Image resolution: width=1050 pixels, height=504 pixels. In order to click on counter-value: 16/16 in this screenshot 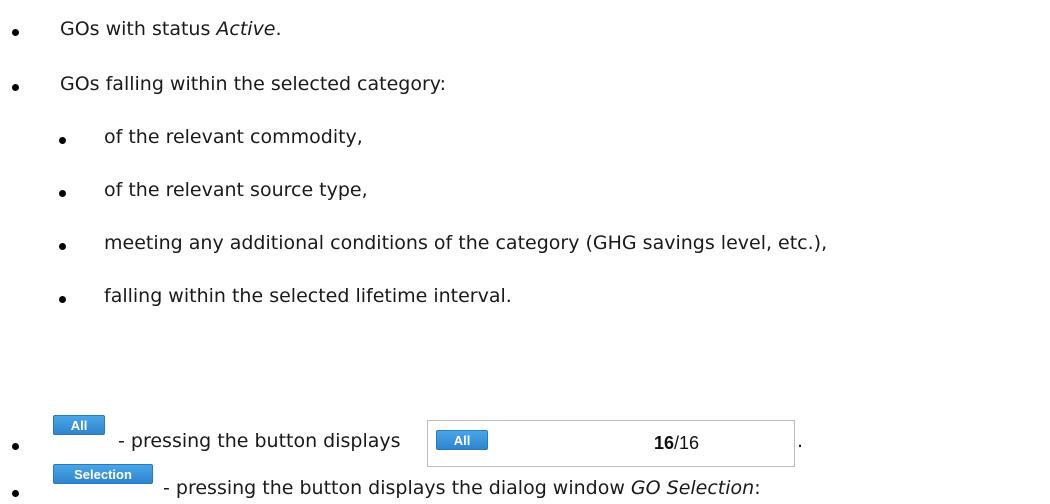, I will do `click(677, 443)`.